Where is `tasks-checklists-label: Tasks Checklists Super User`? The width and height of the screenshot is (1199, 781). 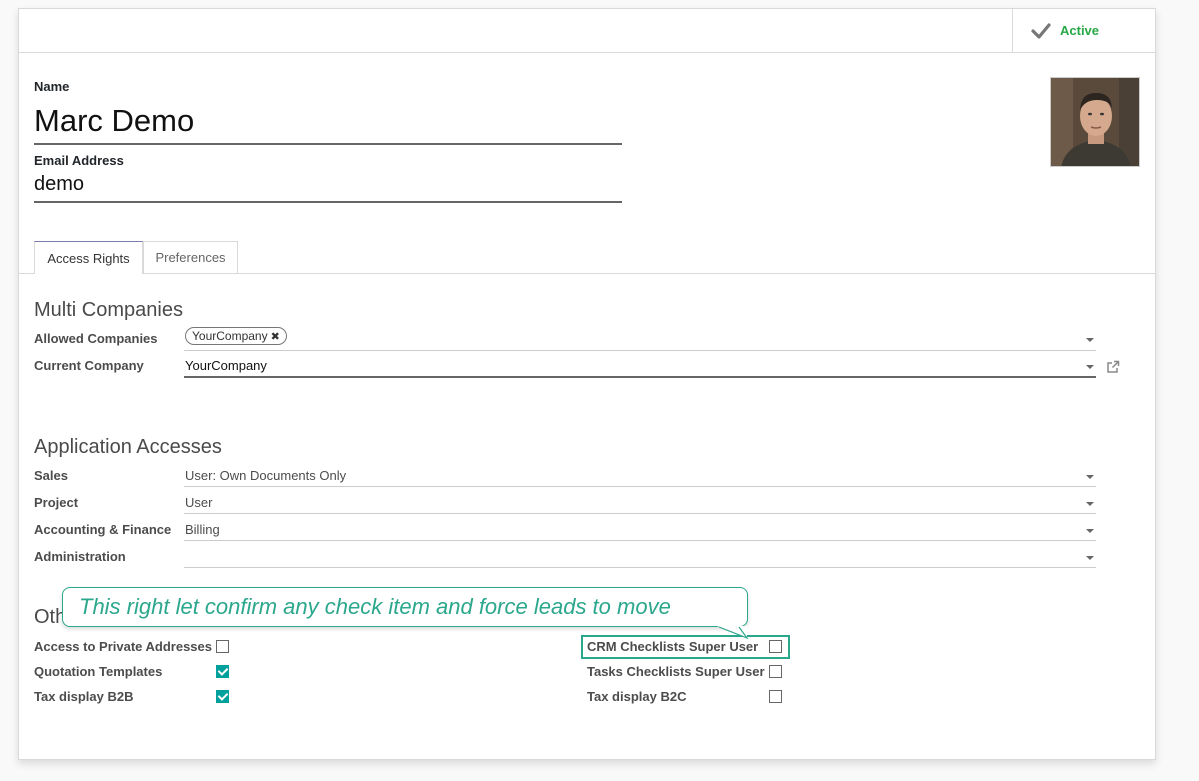
tasks-checklists-label: Tasks Checklists Super User is located at coordinates (676, 671).